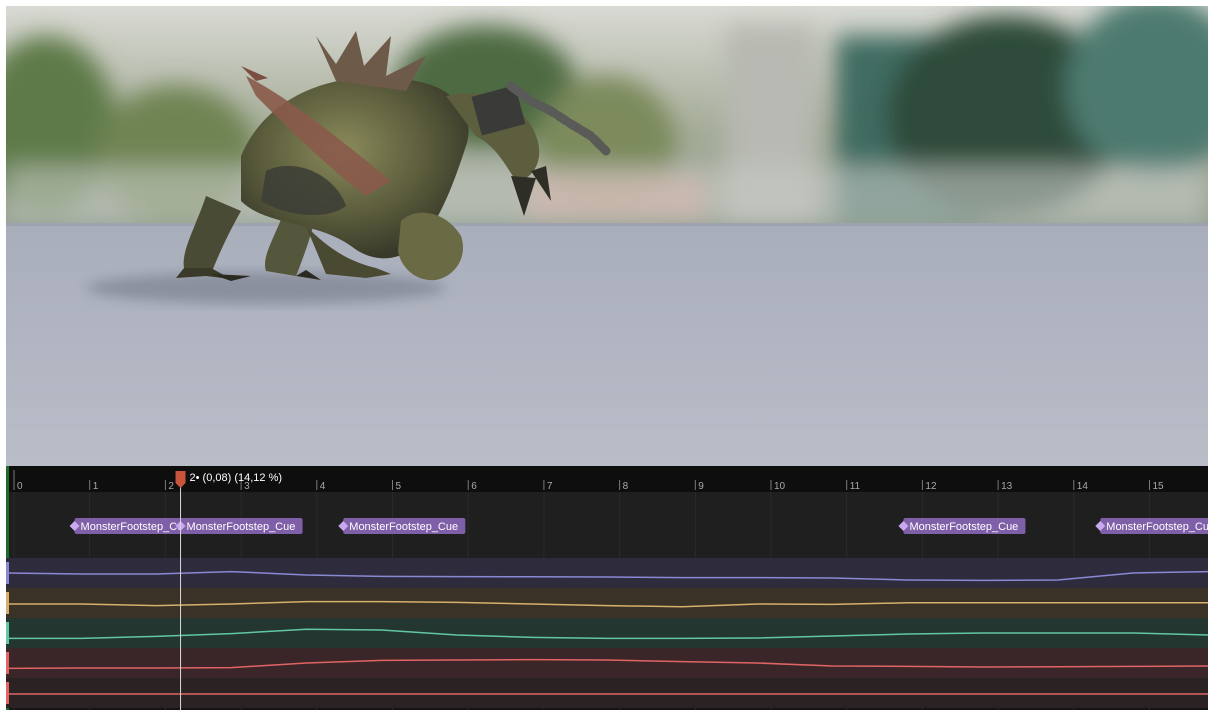 This screenshot has height=710, width=1208. I want to click on ruler-label: 12, so click(931, 486).